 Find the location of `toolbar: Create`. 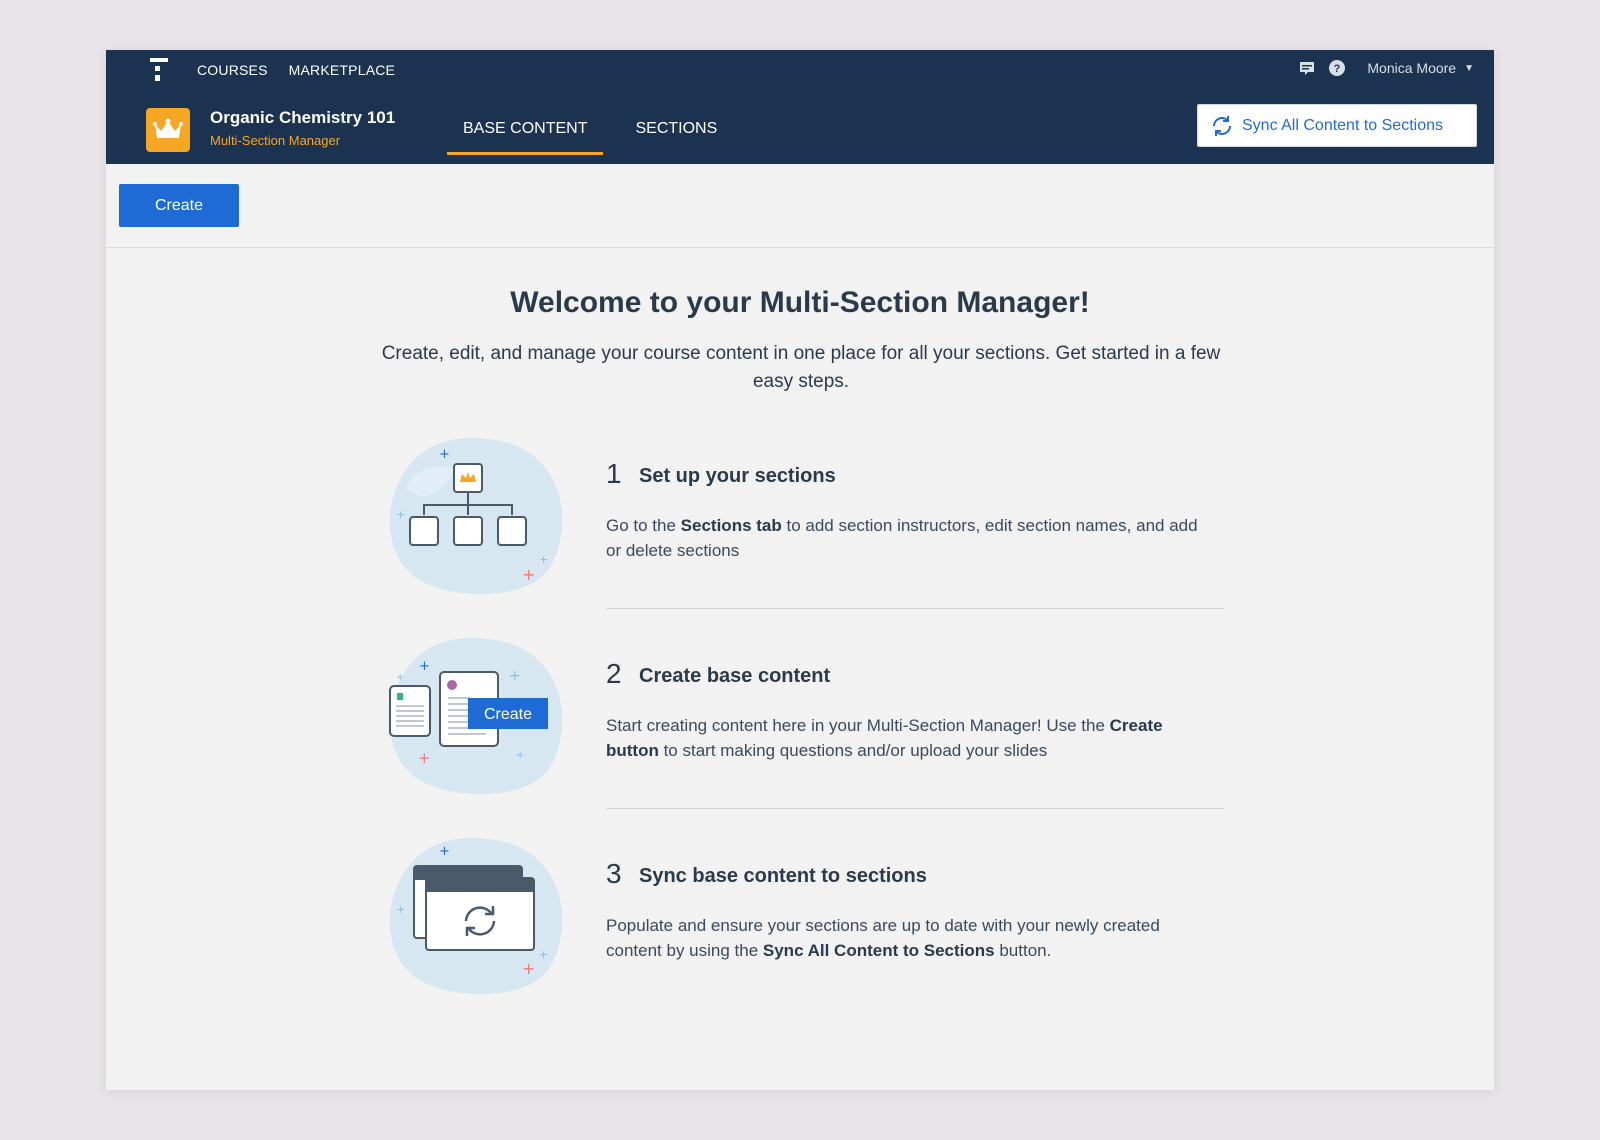

toolbar: Create is located at coordinates (800, 206).